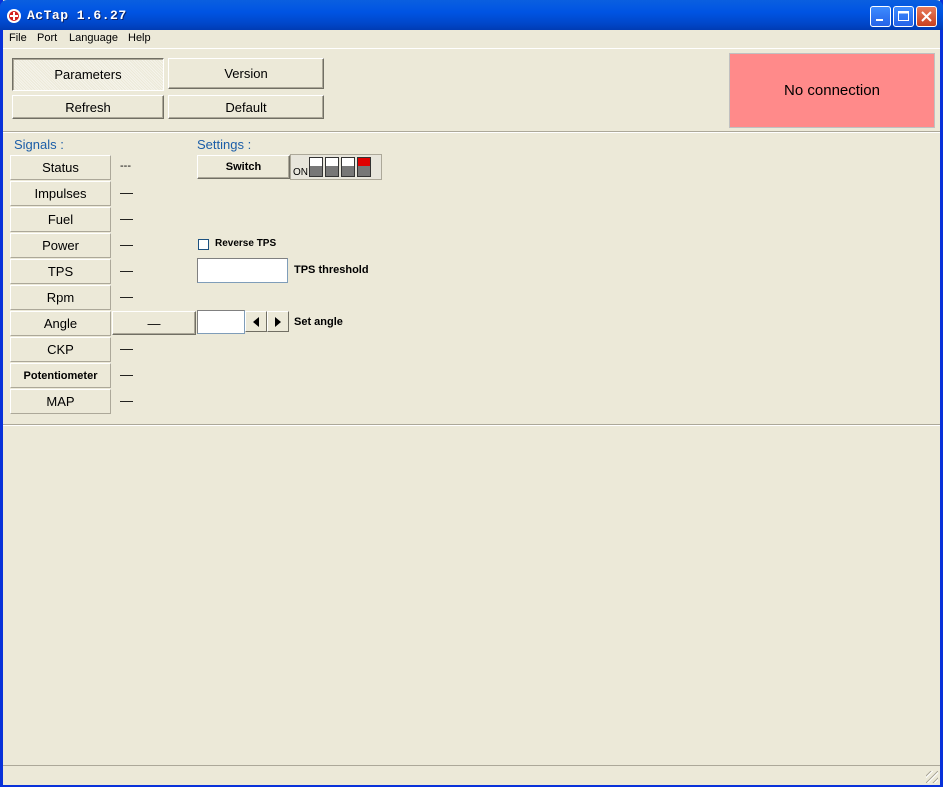  What do you see at coordinates (14, 16) in the screenshot?
I see `app-logo-icon` at bounding box center [14, 16].